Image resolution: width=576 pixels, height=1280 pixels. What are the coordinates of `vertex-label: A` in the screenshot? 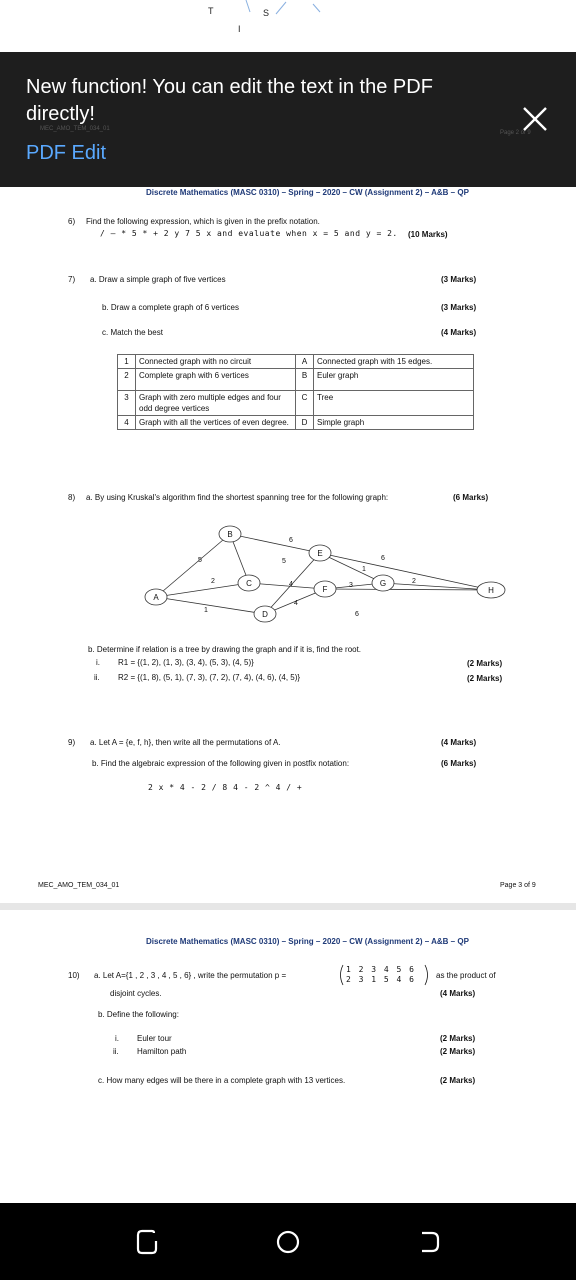 It's located at (156, 597).